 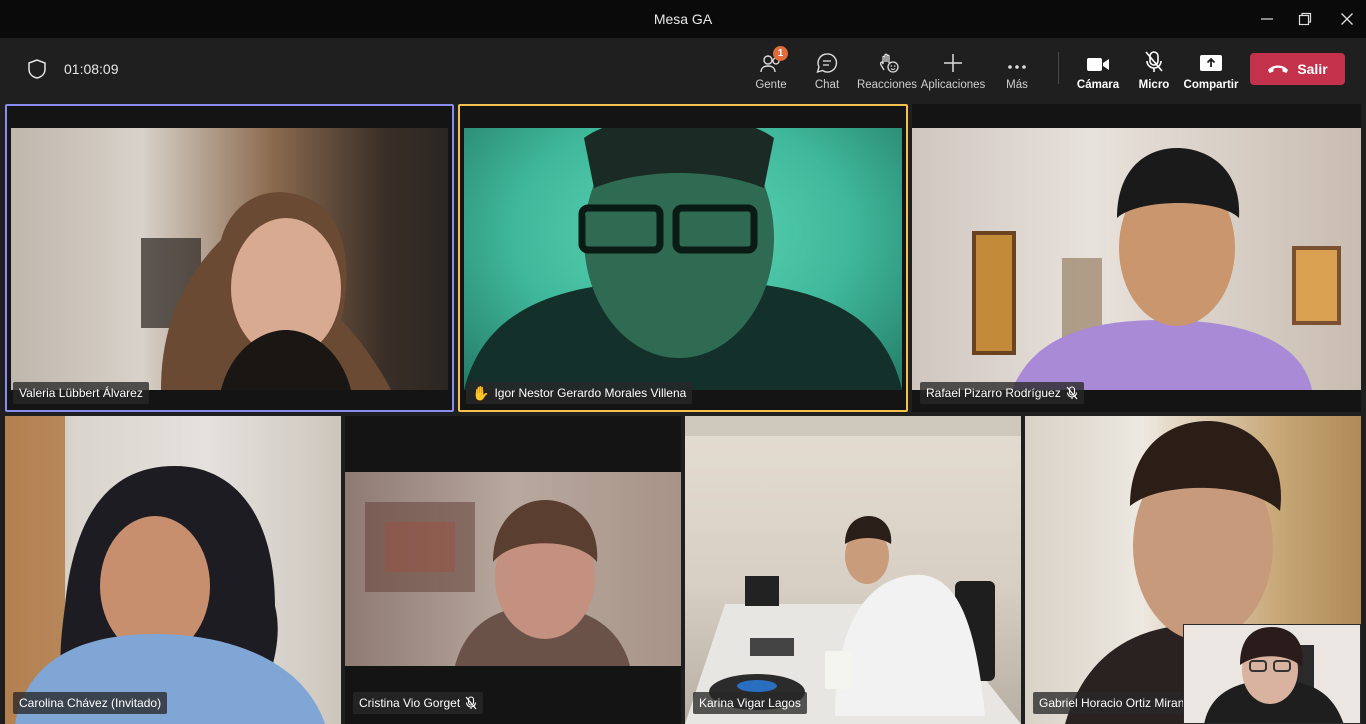 I want to click on participant-name-label: Karina Vigar Lagos, so click(x=750, y=703).